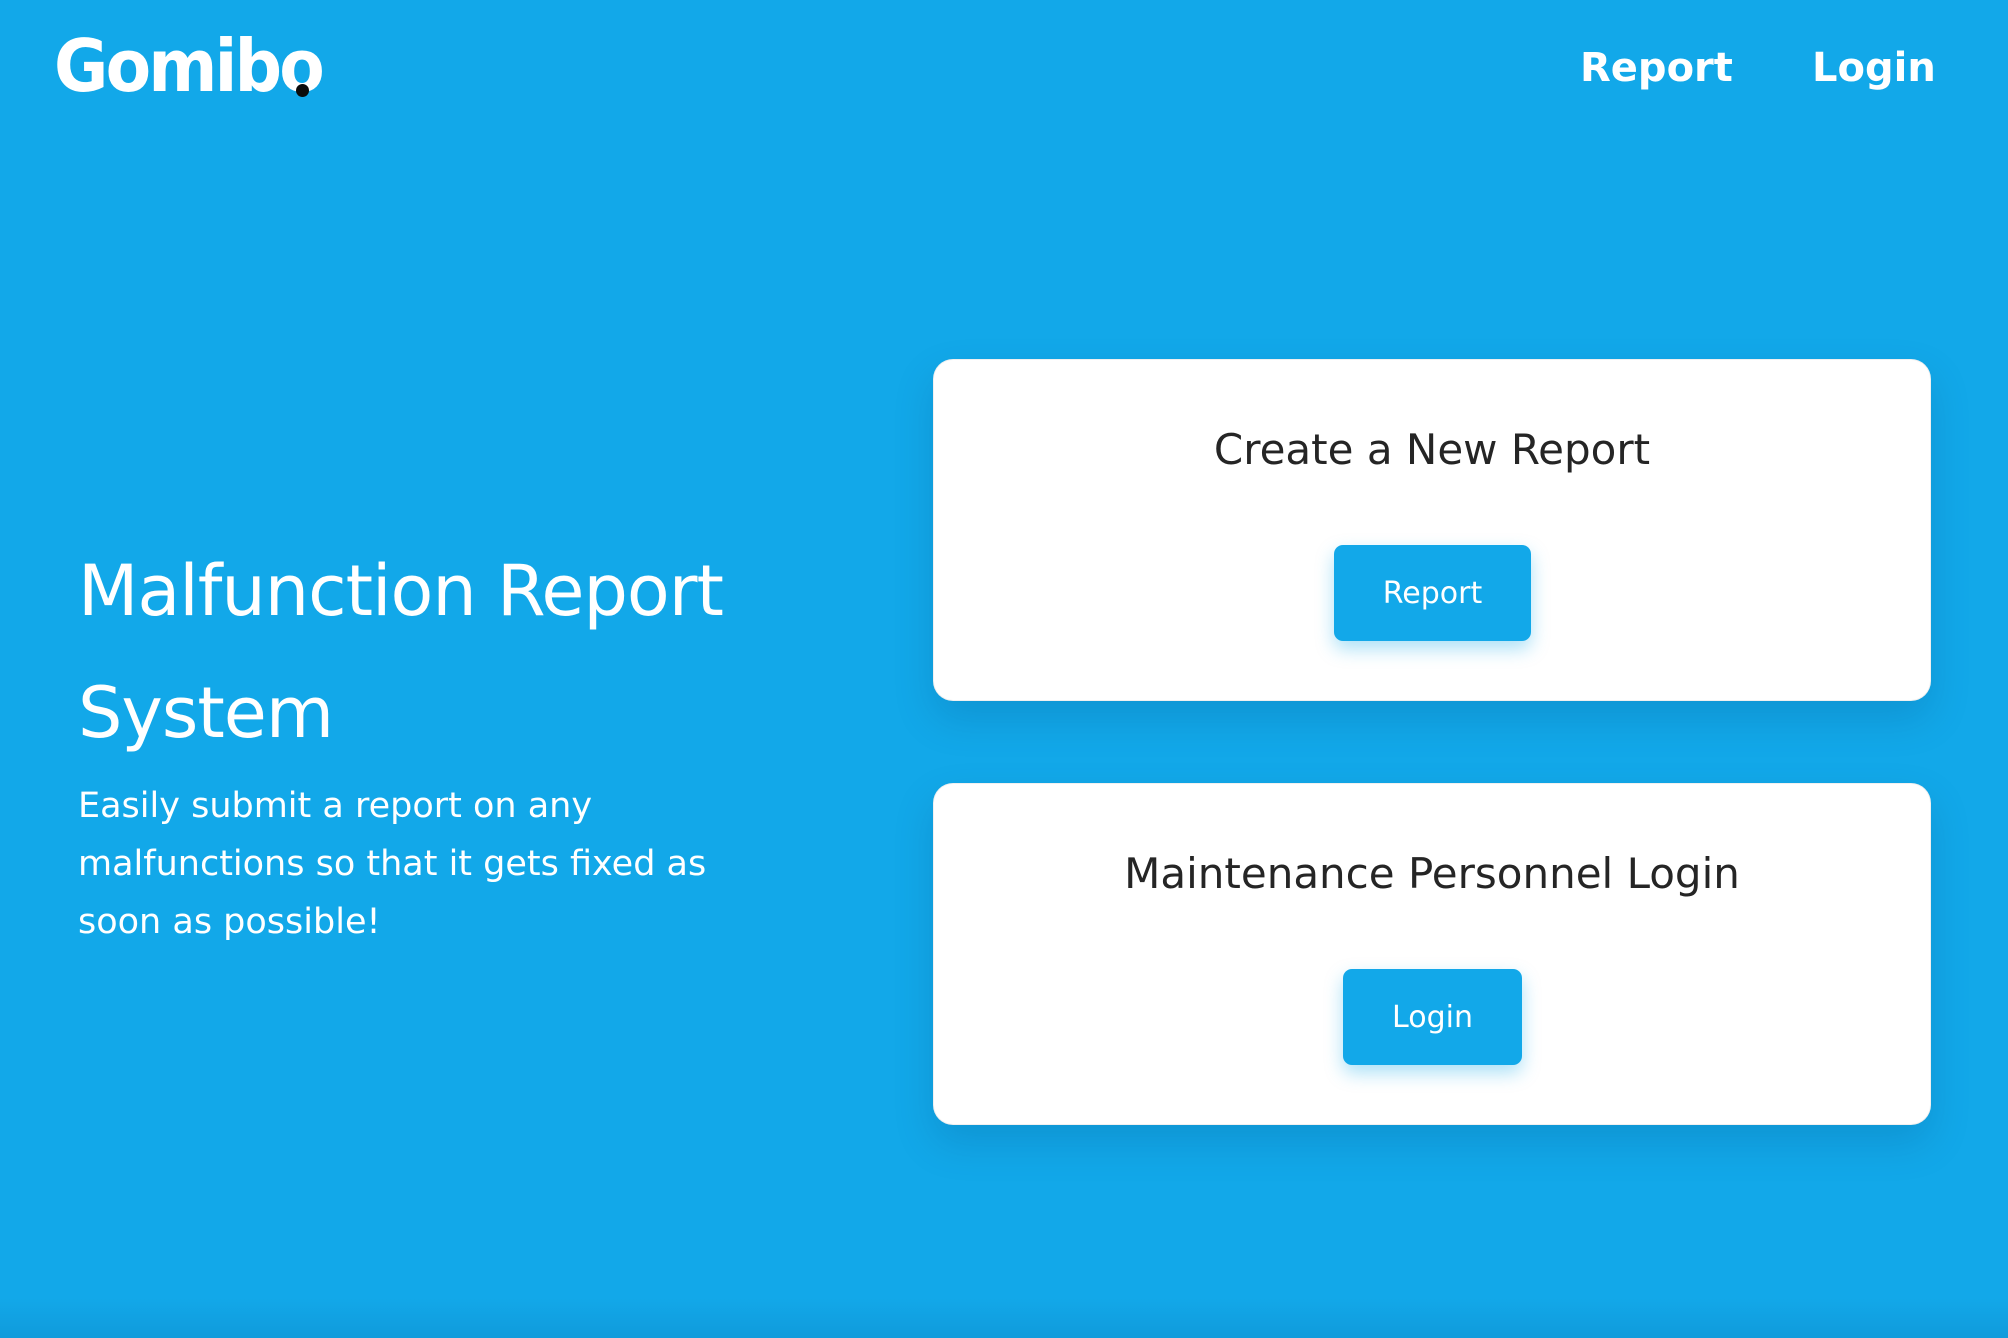 The image size is (2008, 1338). Describe the element at coordinates (1004, 1318) in the screenshot. I see `page-bottom-shade` at that location.